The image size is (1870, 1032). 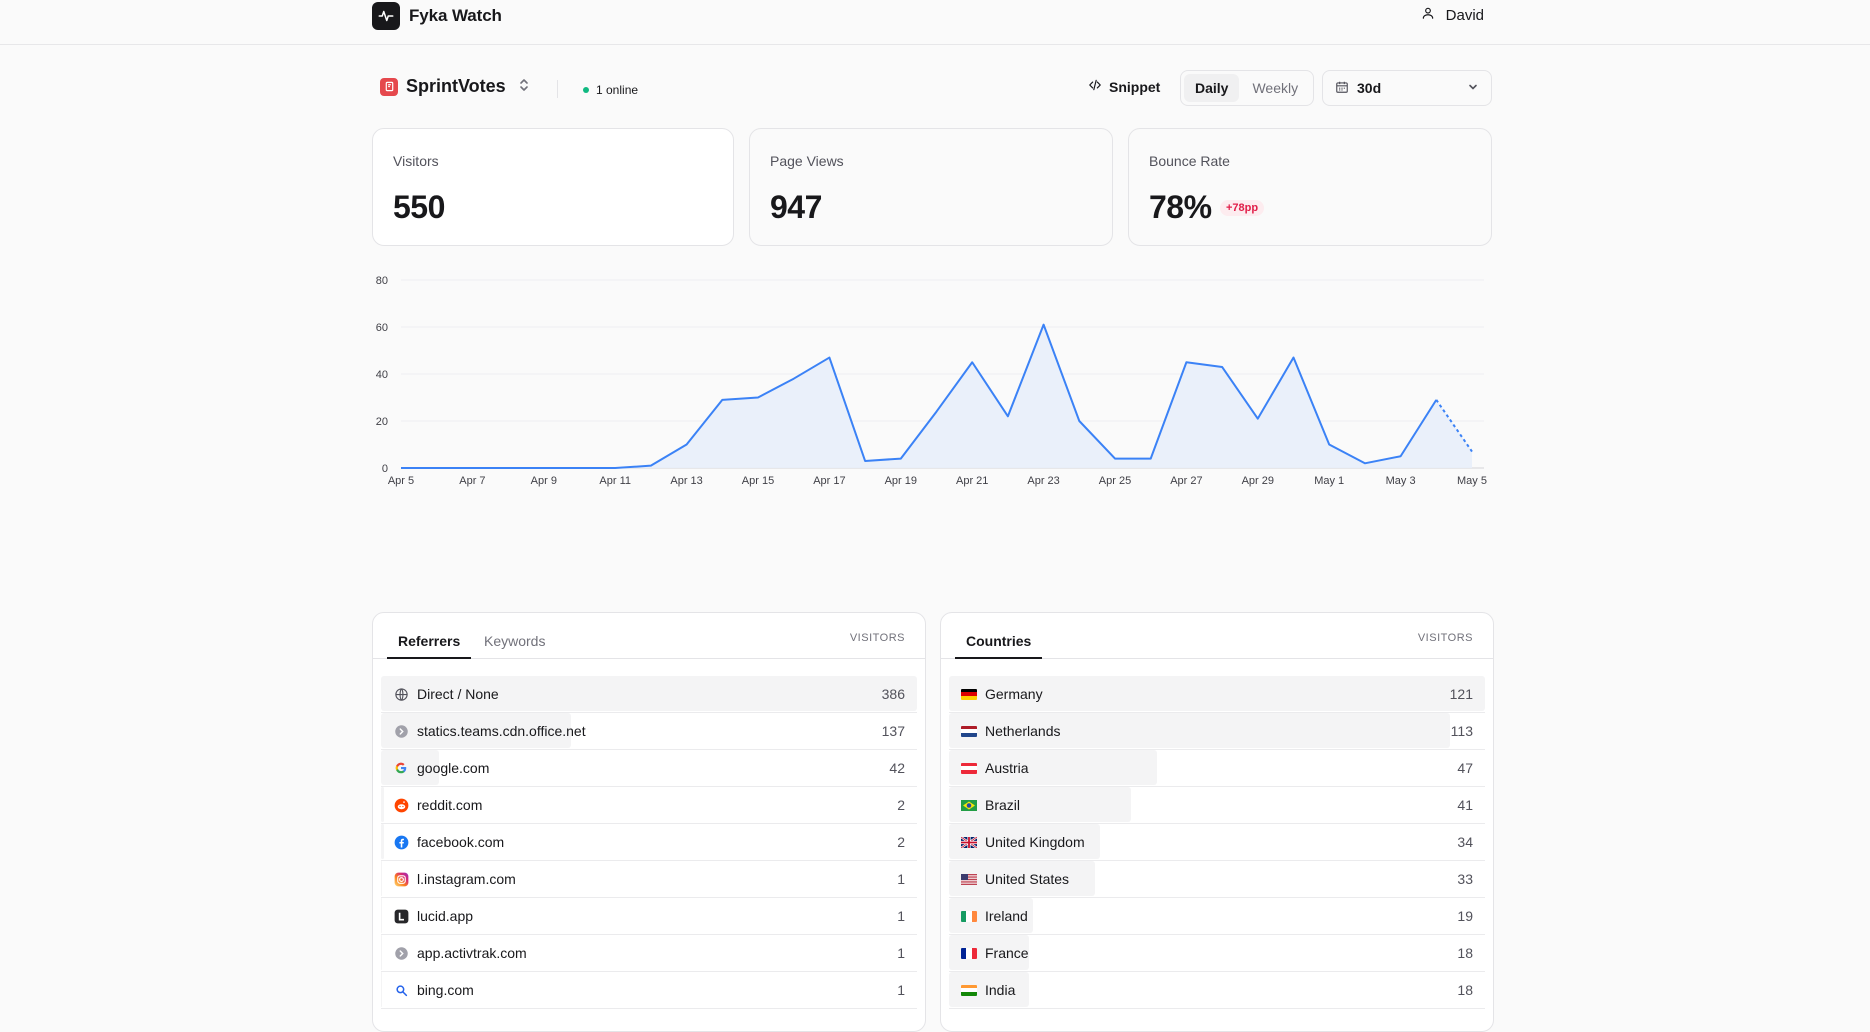 I want to click on bounce-rate-card: Bounce Rate 78% +78pp, so click(x=1310, y=187).